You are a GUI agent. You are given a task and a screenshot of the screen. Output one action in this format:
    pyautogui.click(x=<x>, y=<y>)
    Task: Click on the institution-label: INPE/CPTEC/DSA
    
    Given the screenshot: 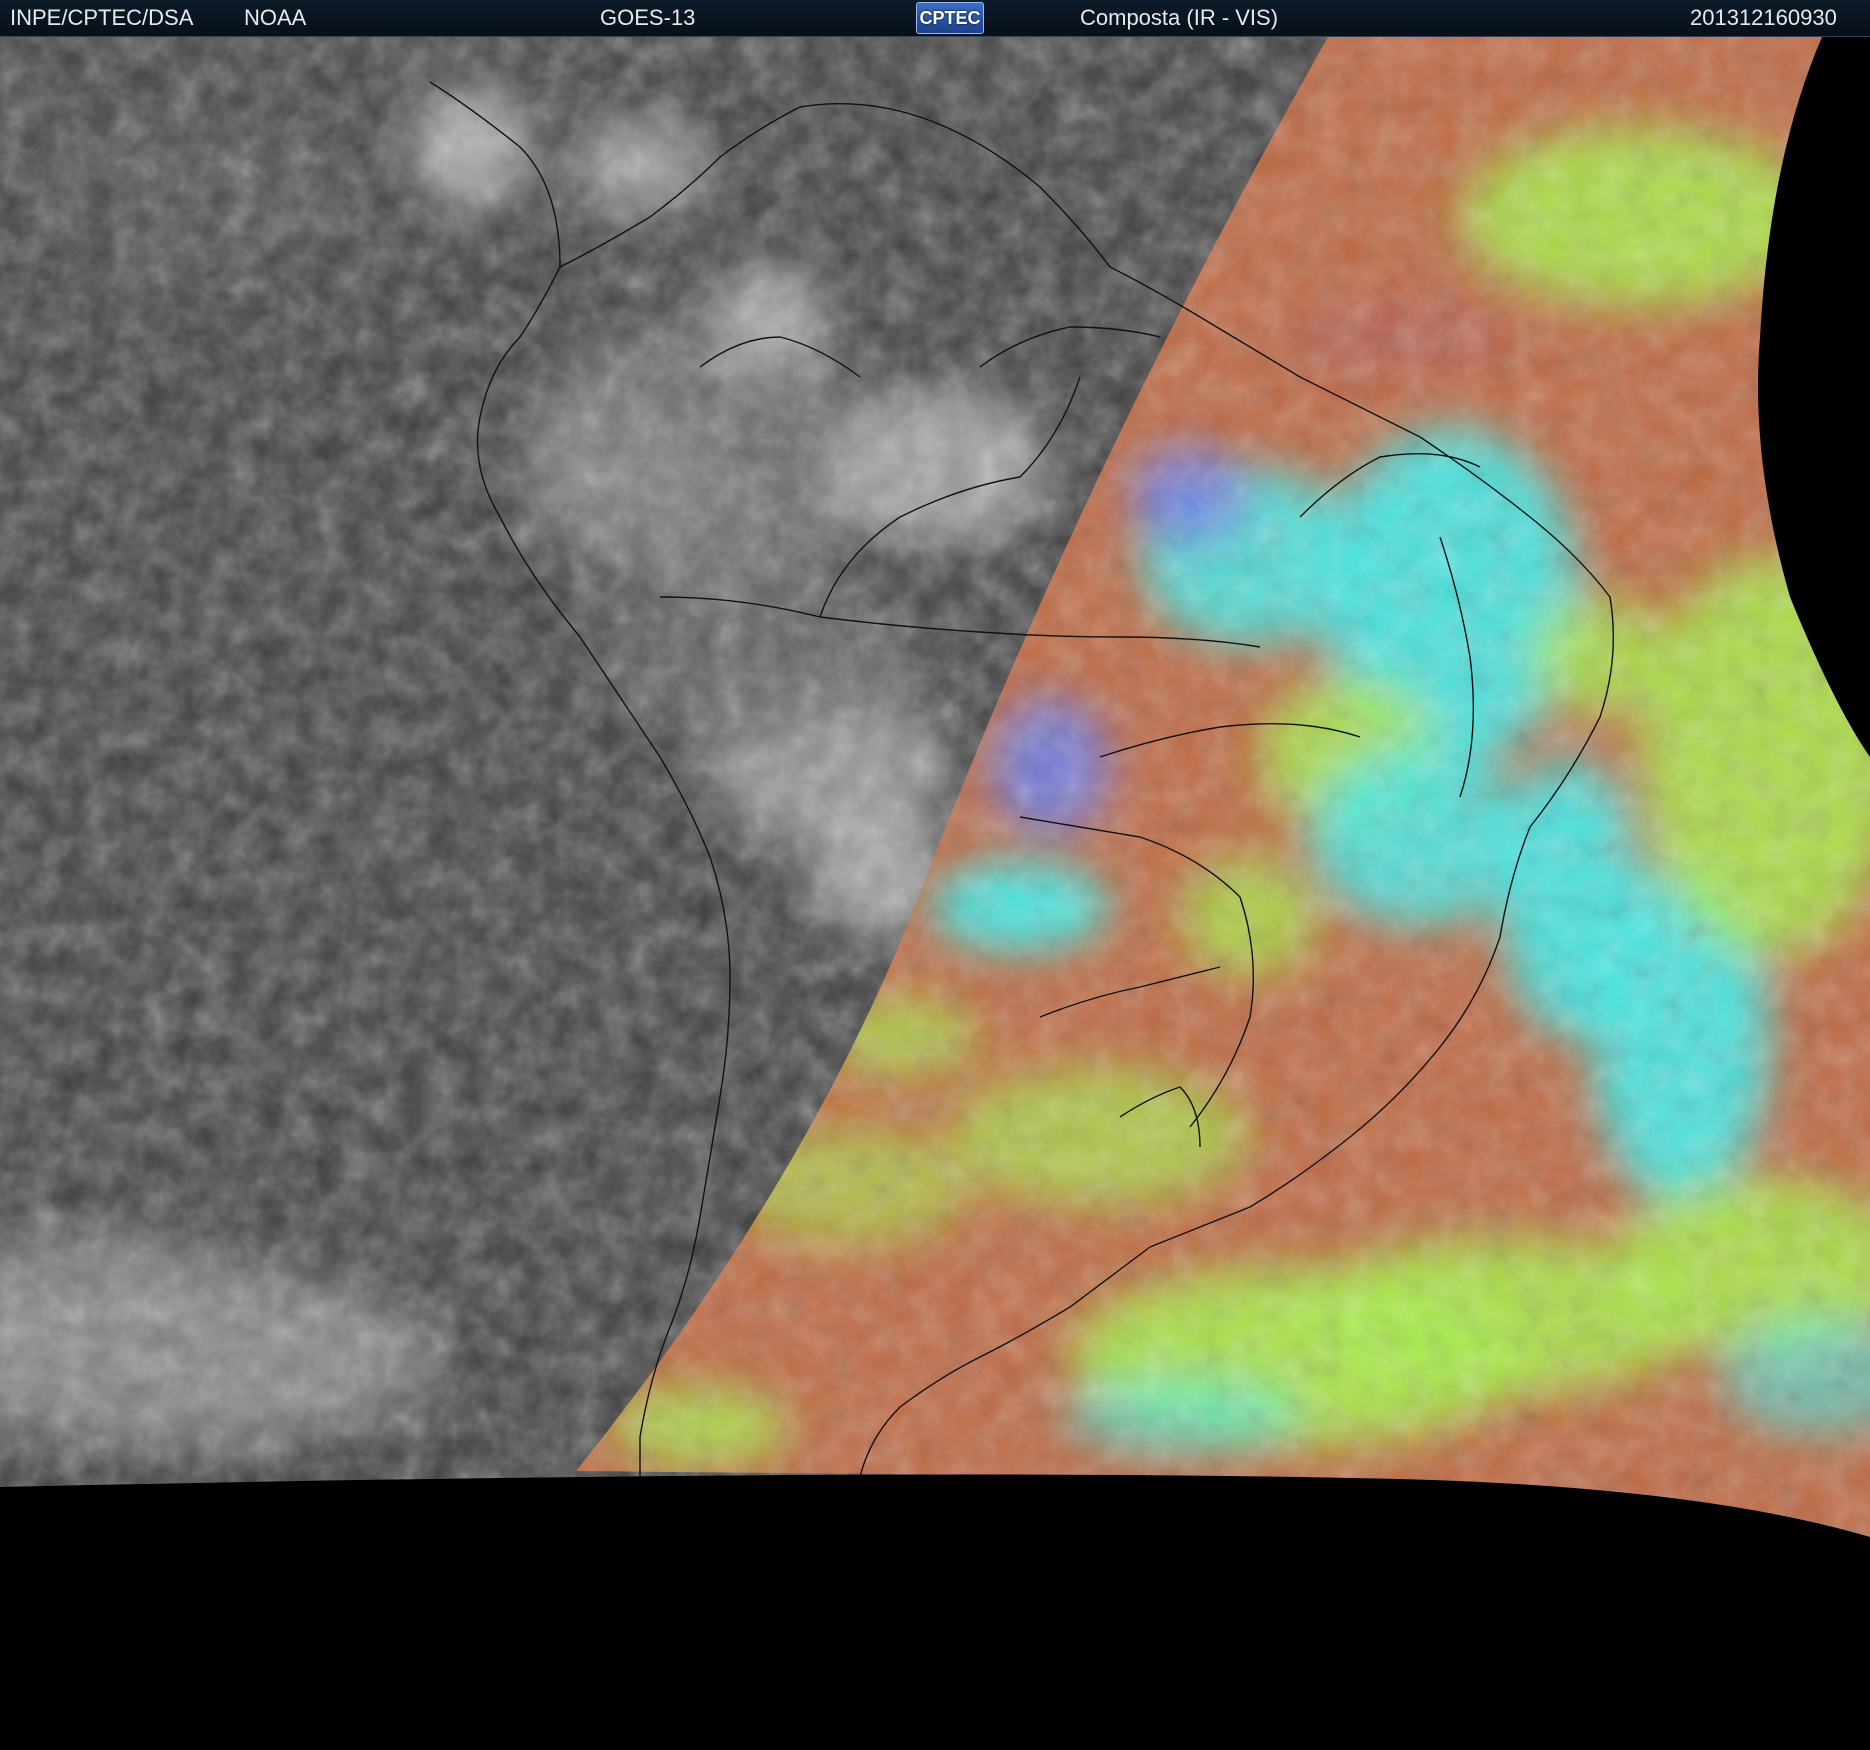 What is the action you would take?
    pyautogui.click(x=102, y=17)
    